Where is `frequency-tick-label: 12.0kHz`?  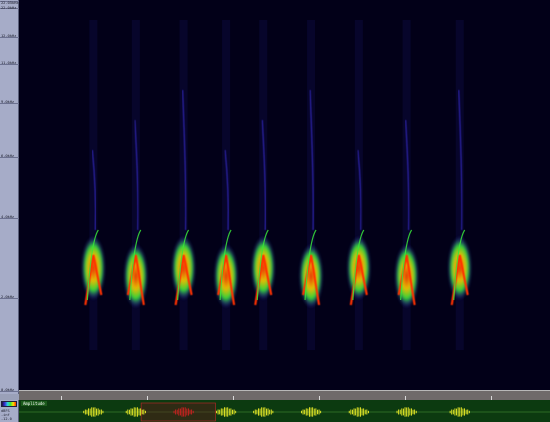 frequency-tick-label: 12.0kHz is located at coordinates (9, 35).